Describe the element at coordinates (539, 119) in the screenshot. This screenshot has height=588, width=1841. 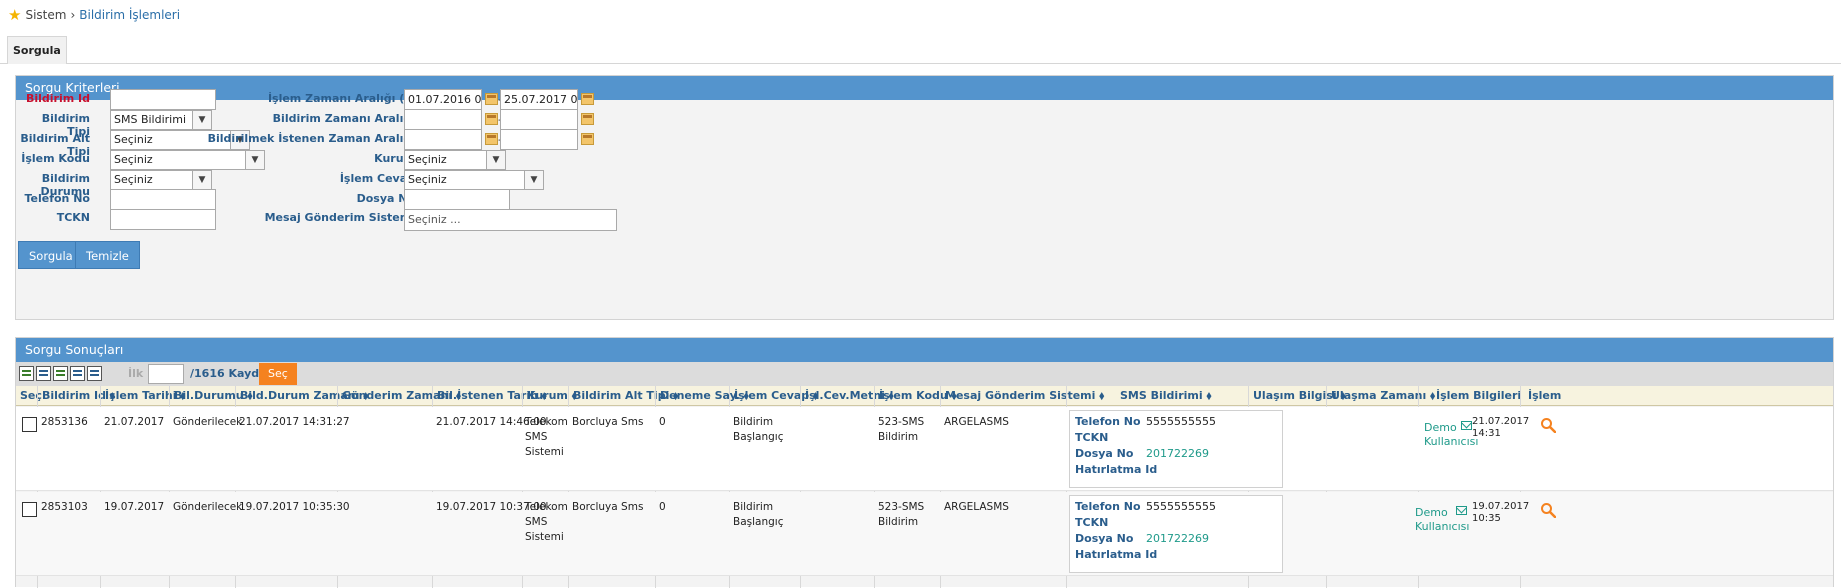
I see `bildirim-zamani-end-input` at that location.